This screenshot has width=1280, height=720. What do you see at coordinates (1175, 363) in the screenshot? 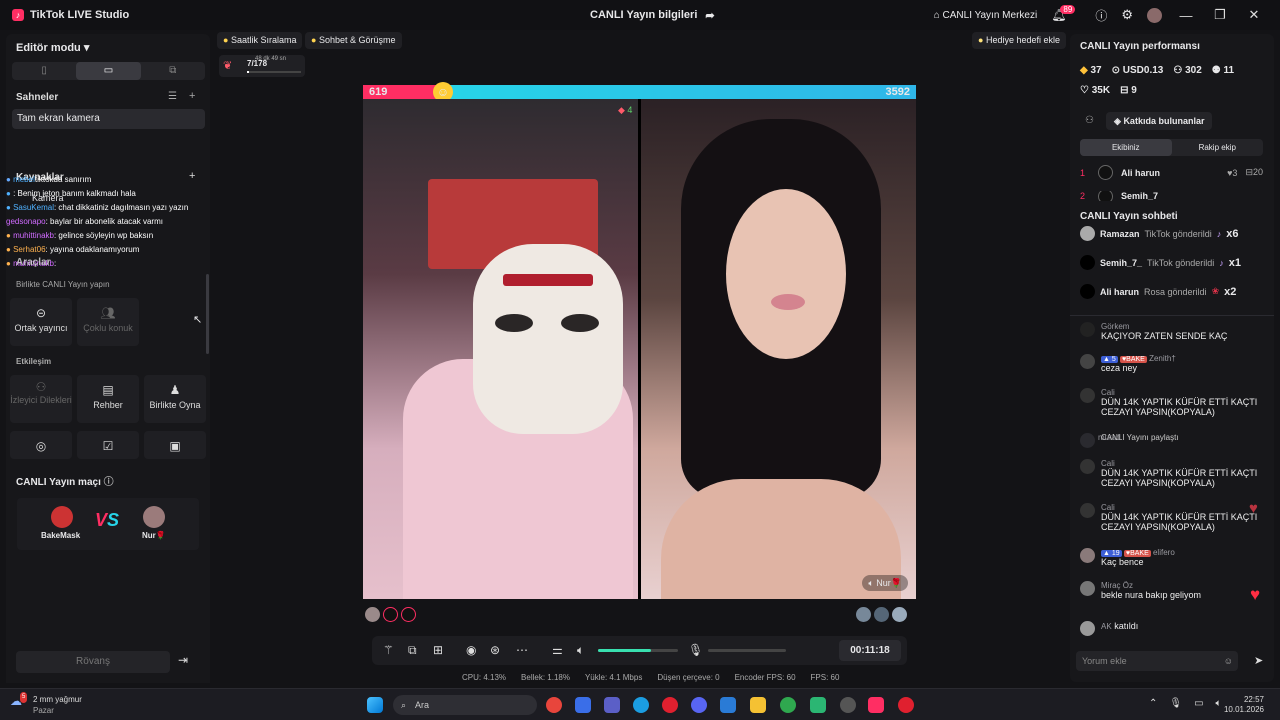
I see `chat-message: ▲ 5 ♥BAKE Zenith† ceza ney` at bounding box center [1175, 363].